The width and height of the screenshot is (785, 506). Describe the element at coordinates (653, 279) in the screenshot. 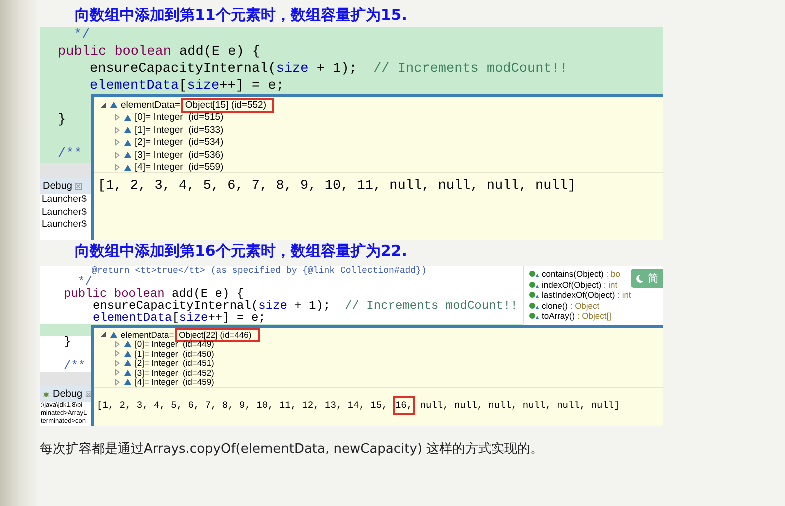

I see `badge-label: 简` at that location.